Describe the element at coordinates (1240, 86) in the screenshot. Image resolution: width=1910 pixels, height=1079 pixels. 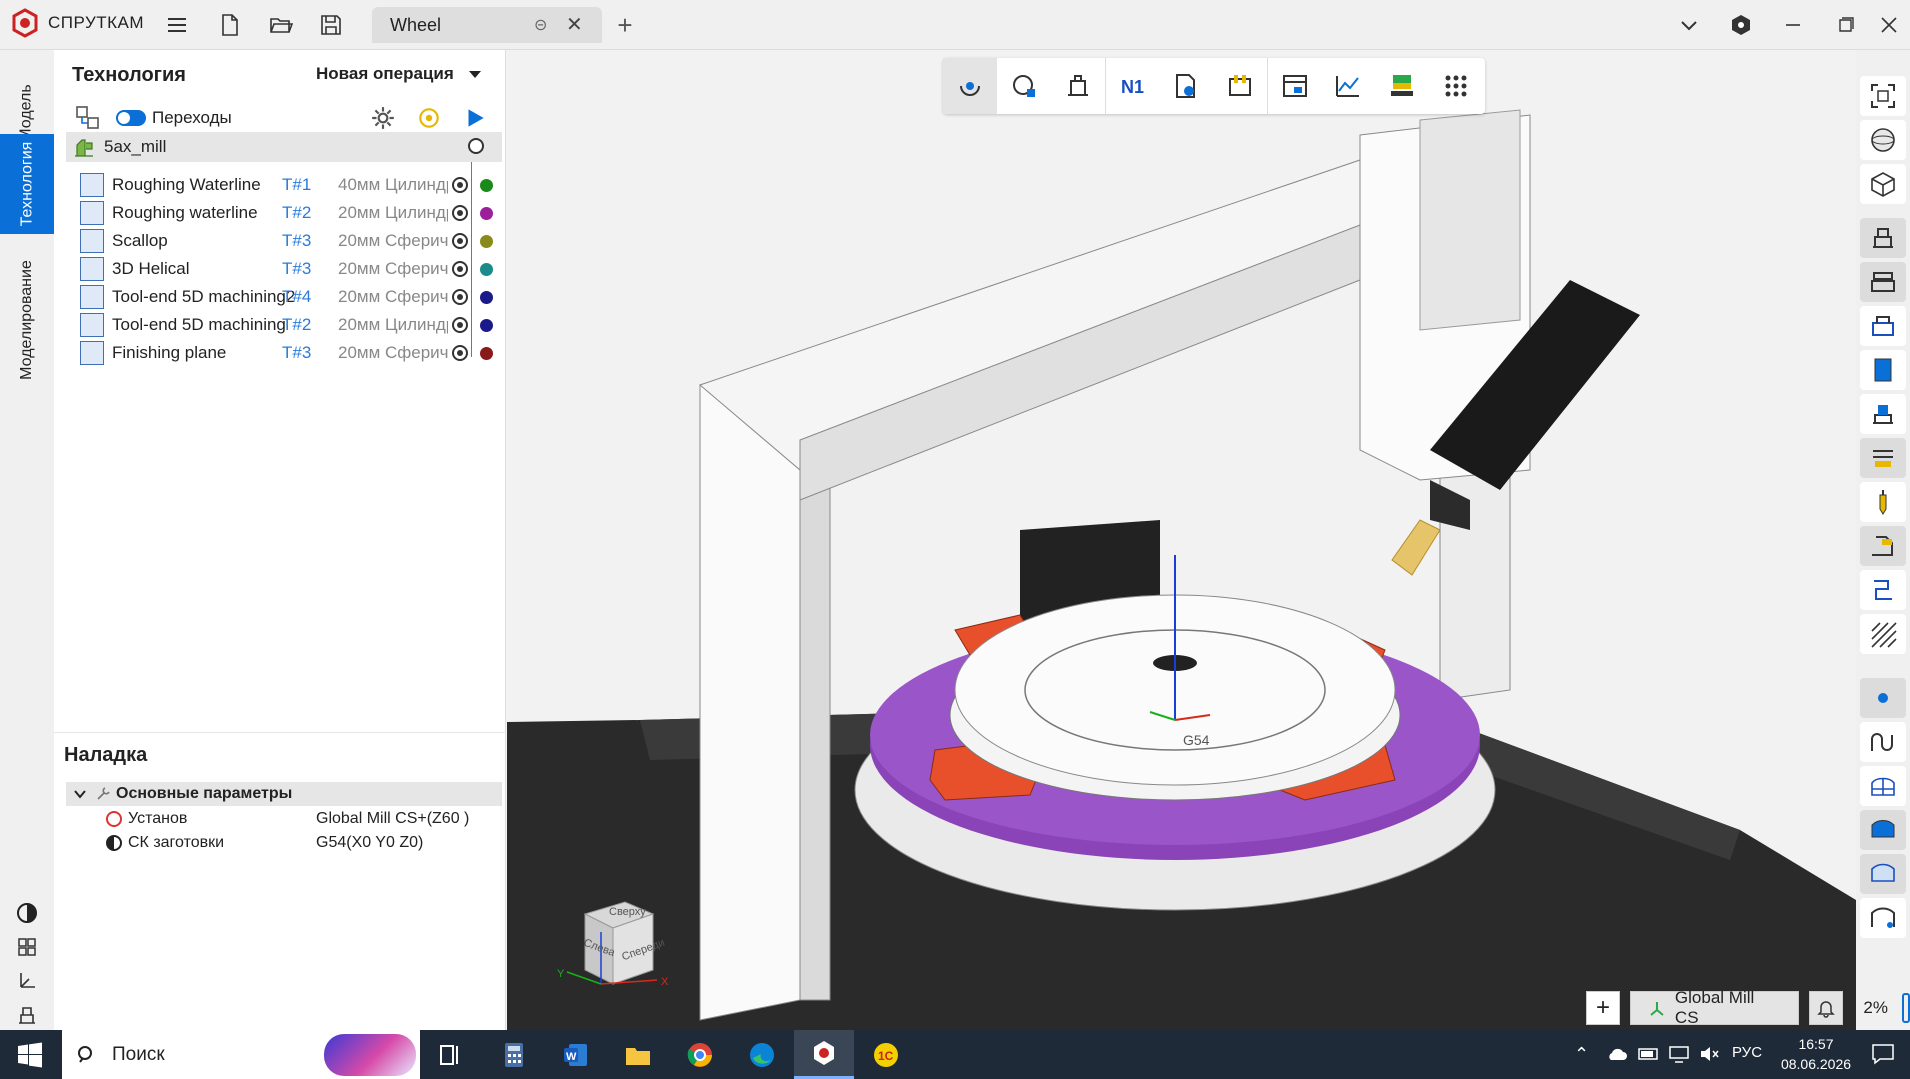
I see `tool-library` at that location.